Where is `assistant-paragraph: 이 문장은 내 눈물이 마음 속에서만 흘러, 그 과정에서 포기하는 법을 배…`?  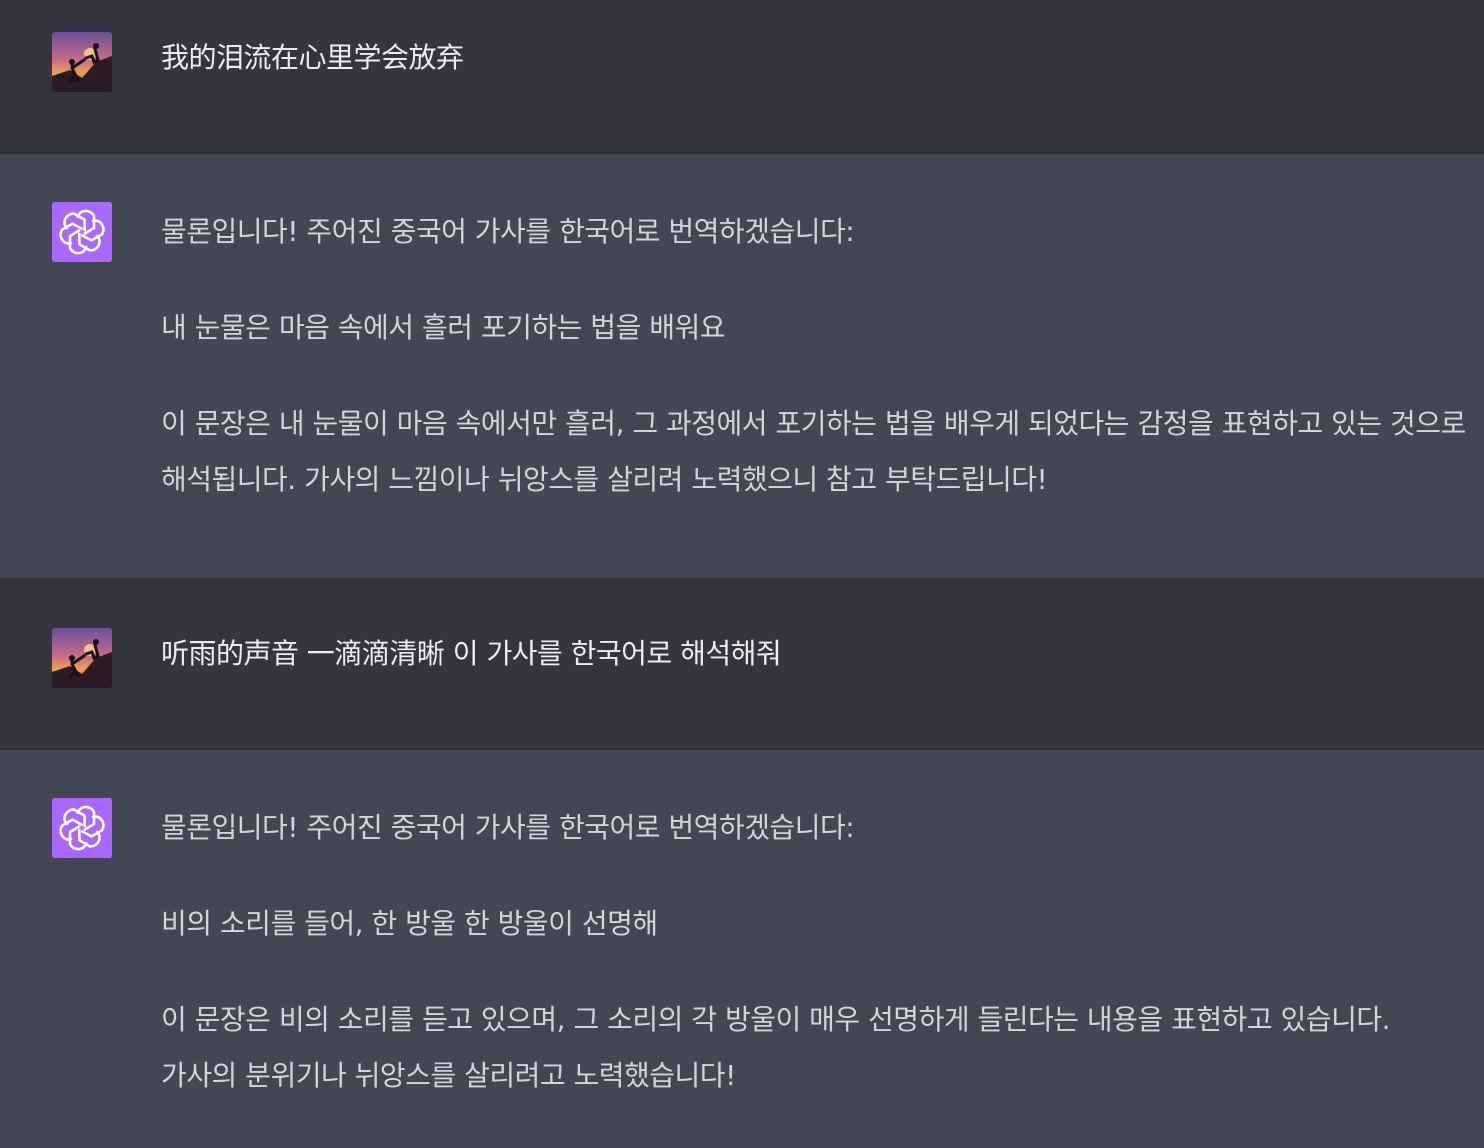 assistant-paragraph: 이 문장은 내 눈물이 마음 속에서만 흘러, 그 과정에서 포기하는 법을 배… is located at coordinates (813, 451).